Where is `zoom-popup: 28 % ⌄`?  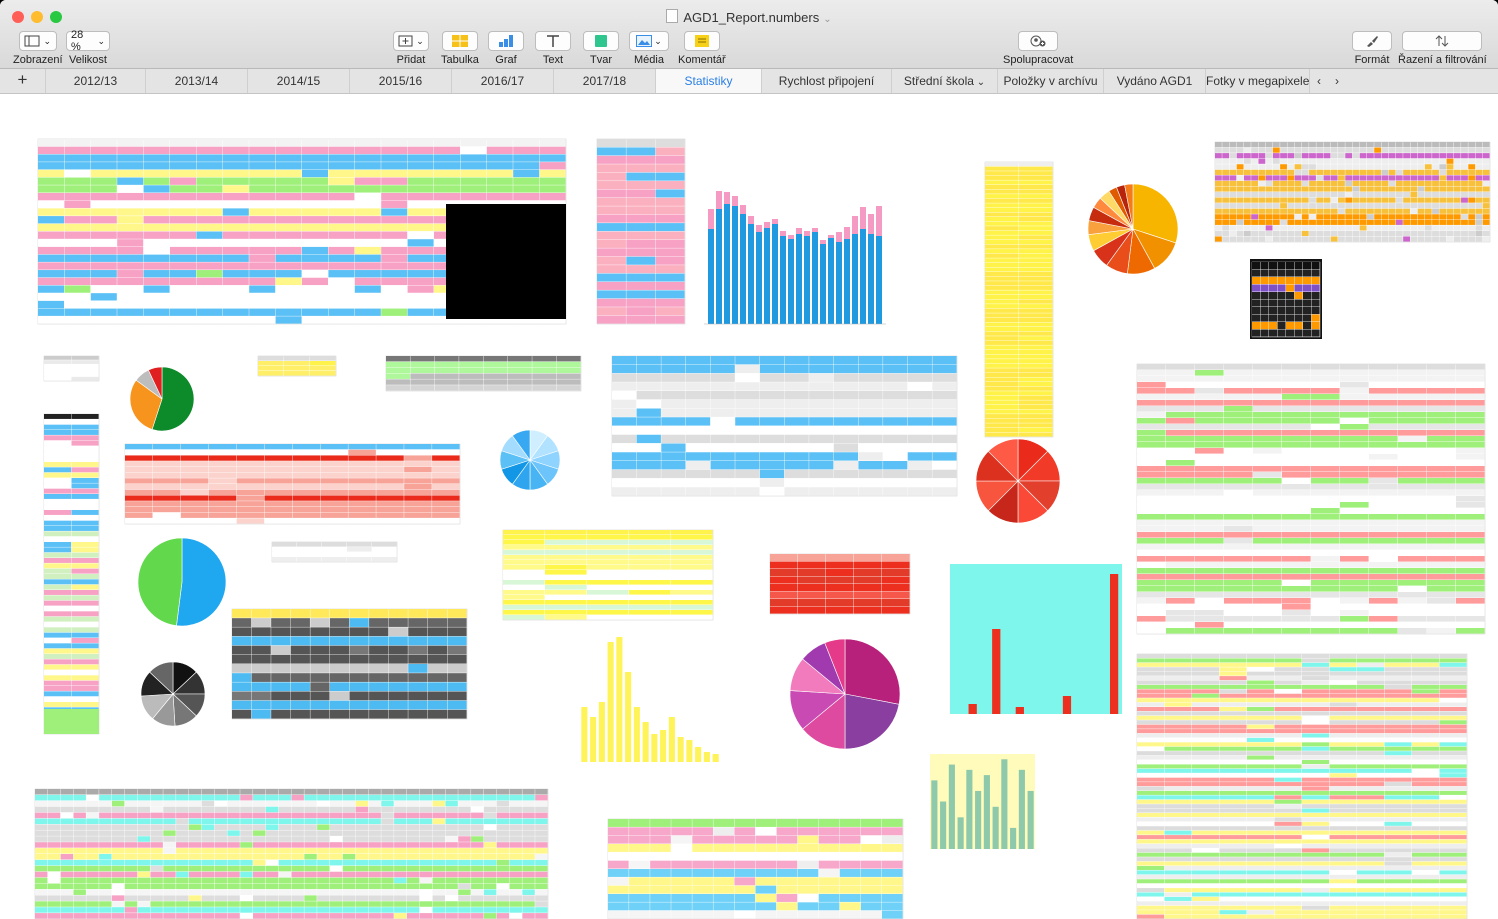 zoom-popup: 28 % ⌄ is located at coordinates (88, 41).